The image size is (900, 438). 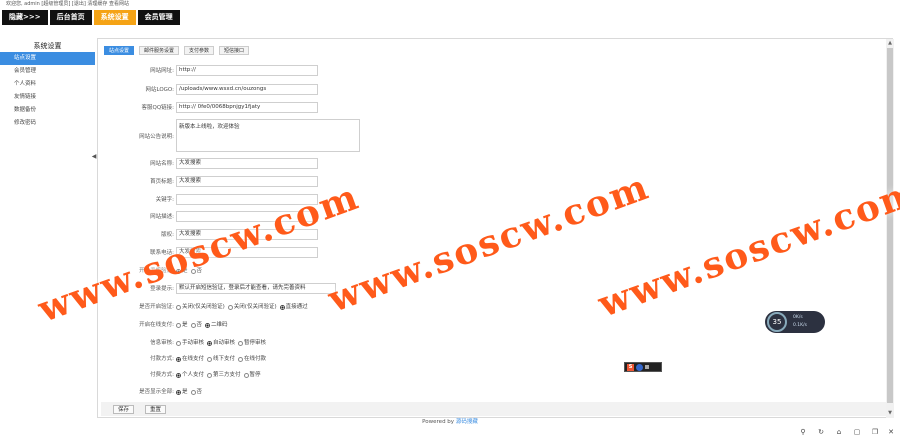 I want to click on row-site-url: 网站网址: http://, so click(x=448, y=71).